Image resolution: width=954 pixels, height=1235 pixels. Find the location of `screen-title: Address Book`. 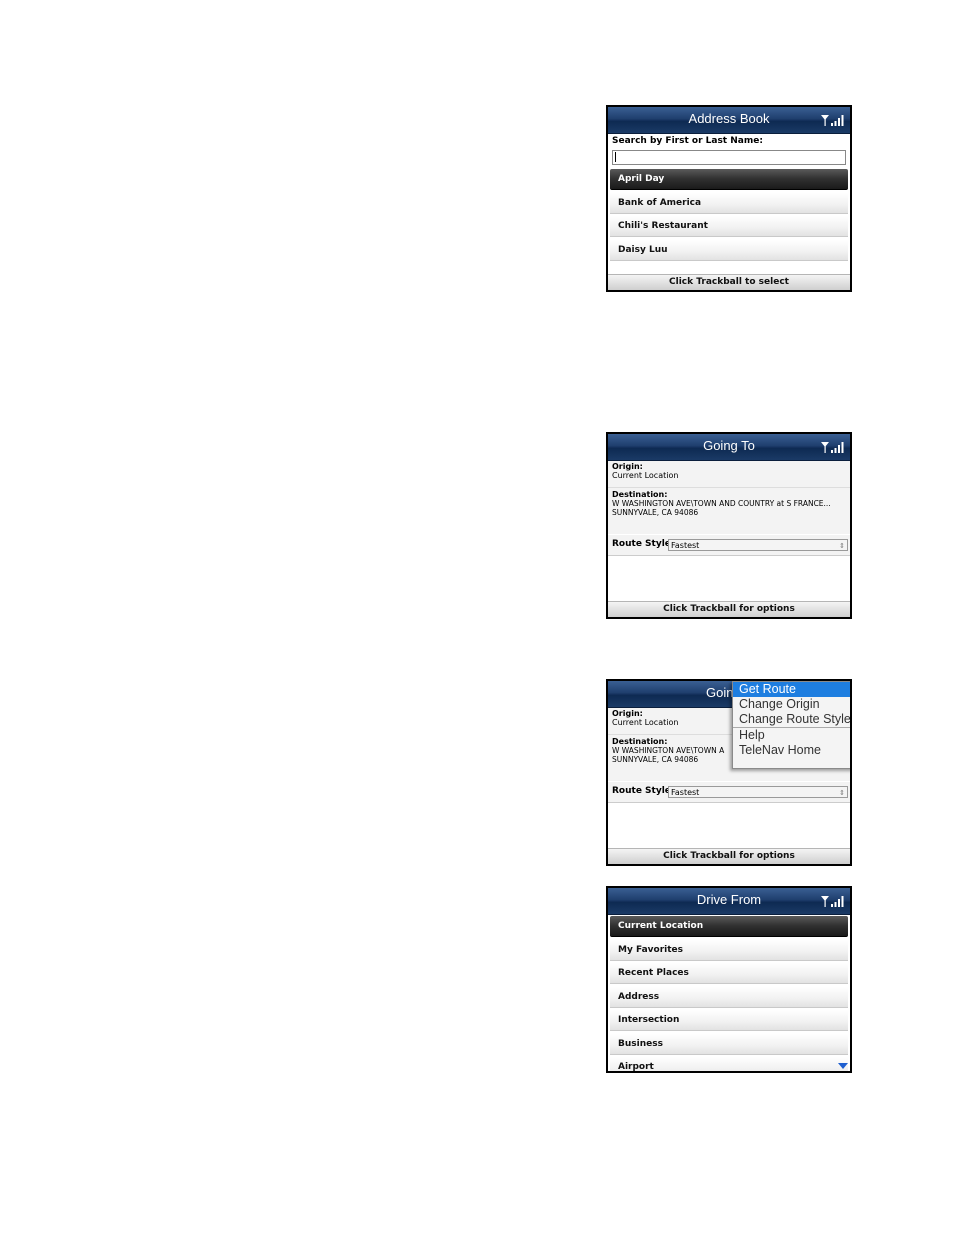

screen-title: Address Book is located at coordinates (729, 118).